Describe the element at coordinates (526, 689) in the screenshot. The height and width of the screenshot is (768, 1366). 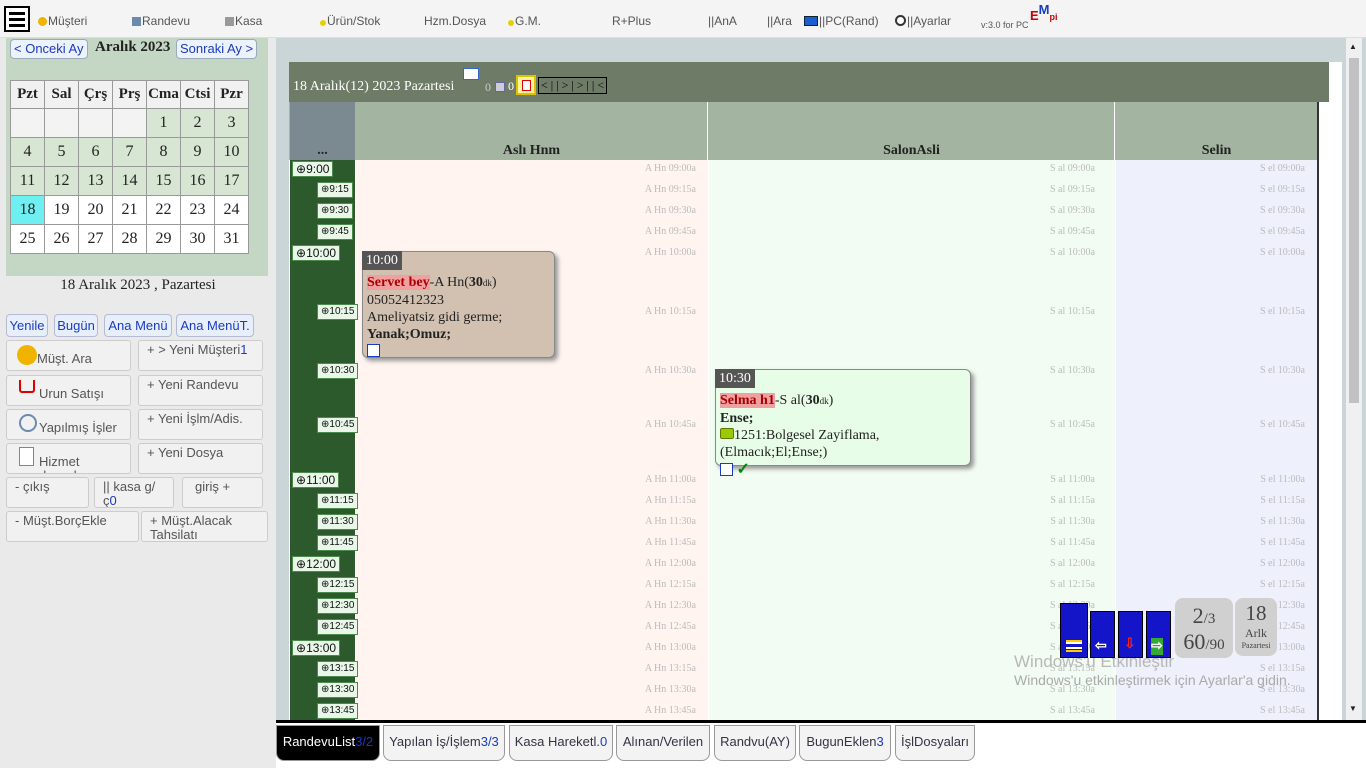
I see `slot-placeholder: A Hn 13:30a` at that location.